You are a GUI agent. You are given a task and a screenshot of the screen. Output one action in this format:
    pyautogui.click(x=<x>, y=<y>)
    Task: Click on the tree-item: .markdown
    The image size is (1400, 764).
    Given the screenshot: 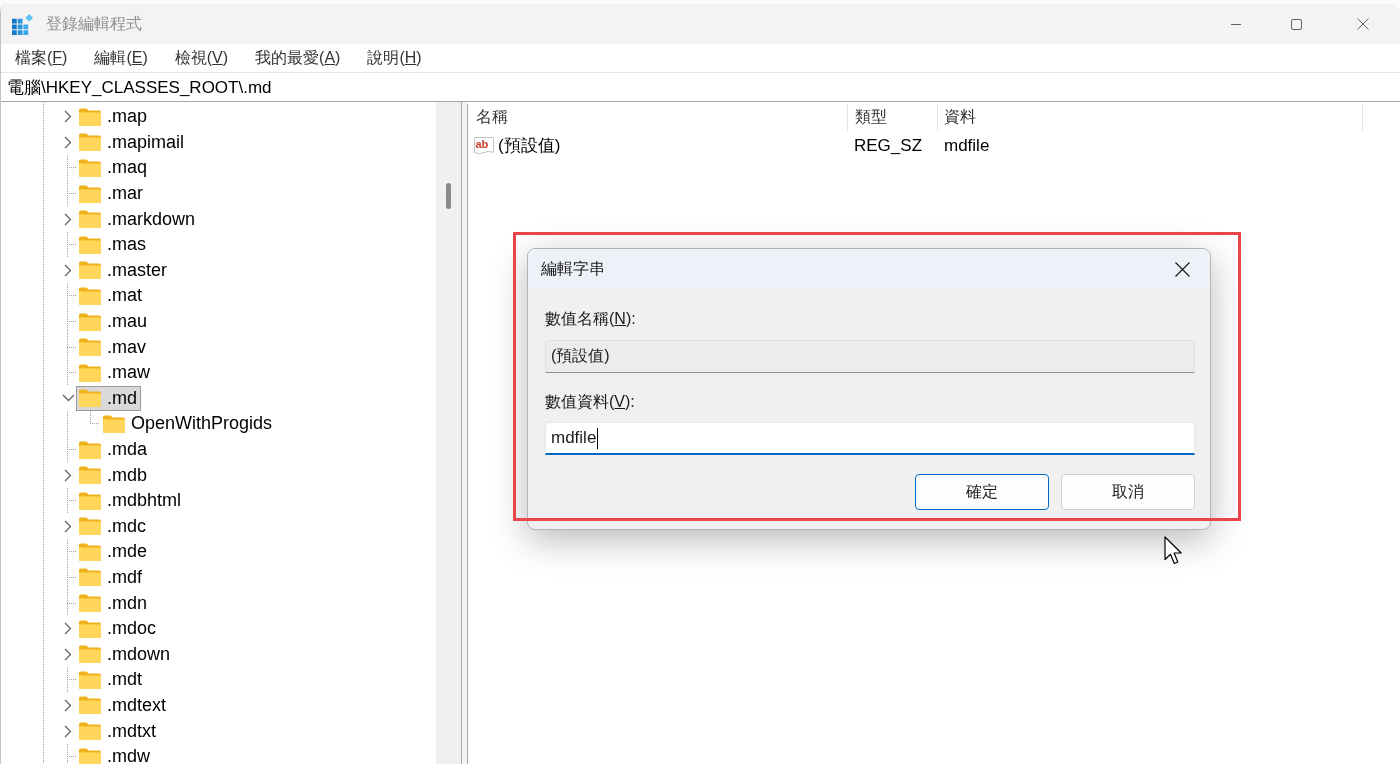 What is the action you would take?
    pyautogui.click(x=138, y=219)
    